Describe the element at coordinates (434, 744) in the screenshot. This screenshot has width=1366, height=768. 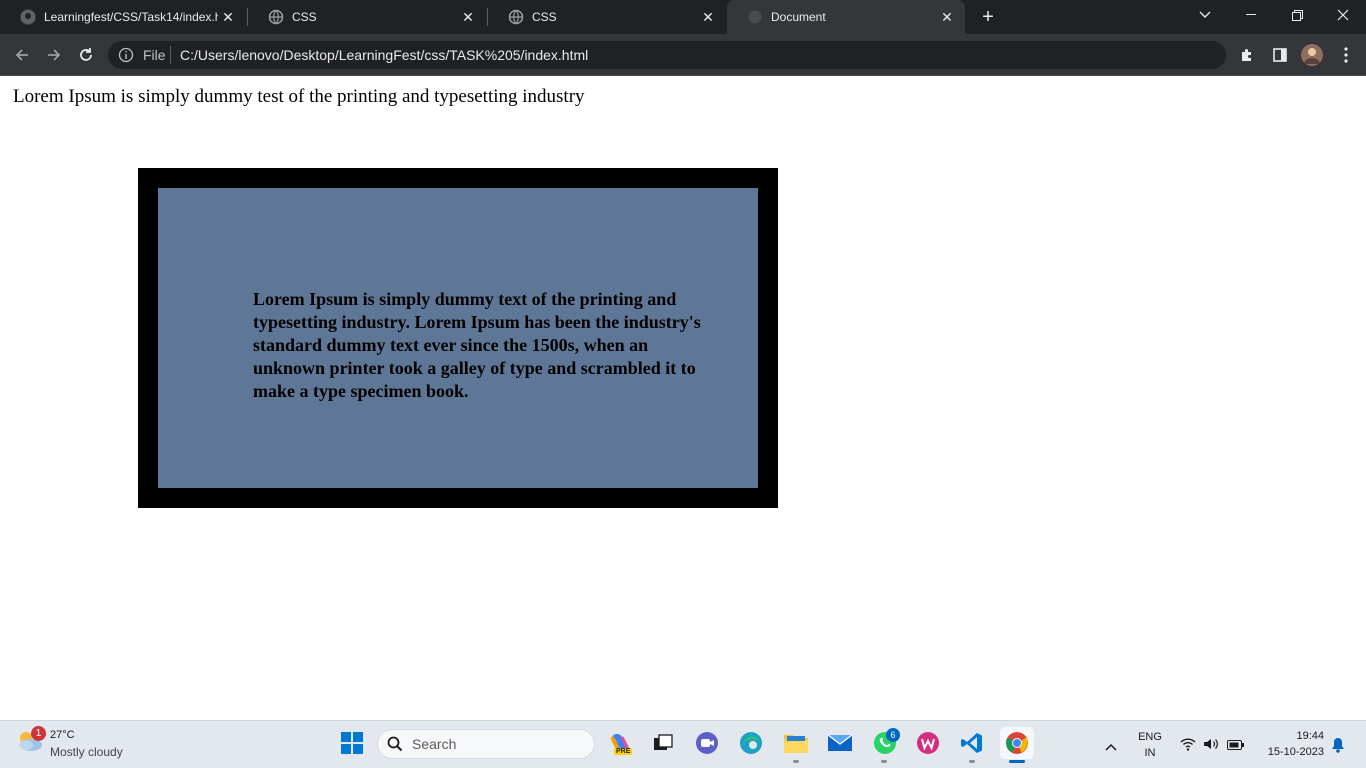
I see `search-label: Search` at that location.